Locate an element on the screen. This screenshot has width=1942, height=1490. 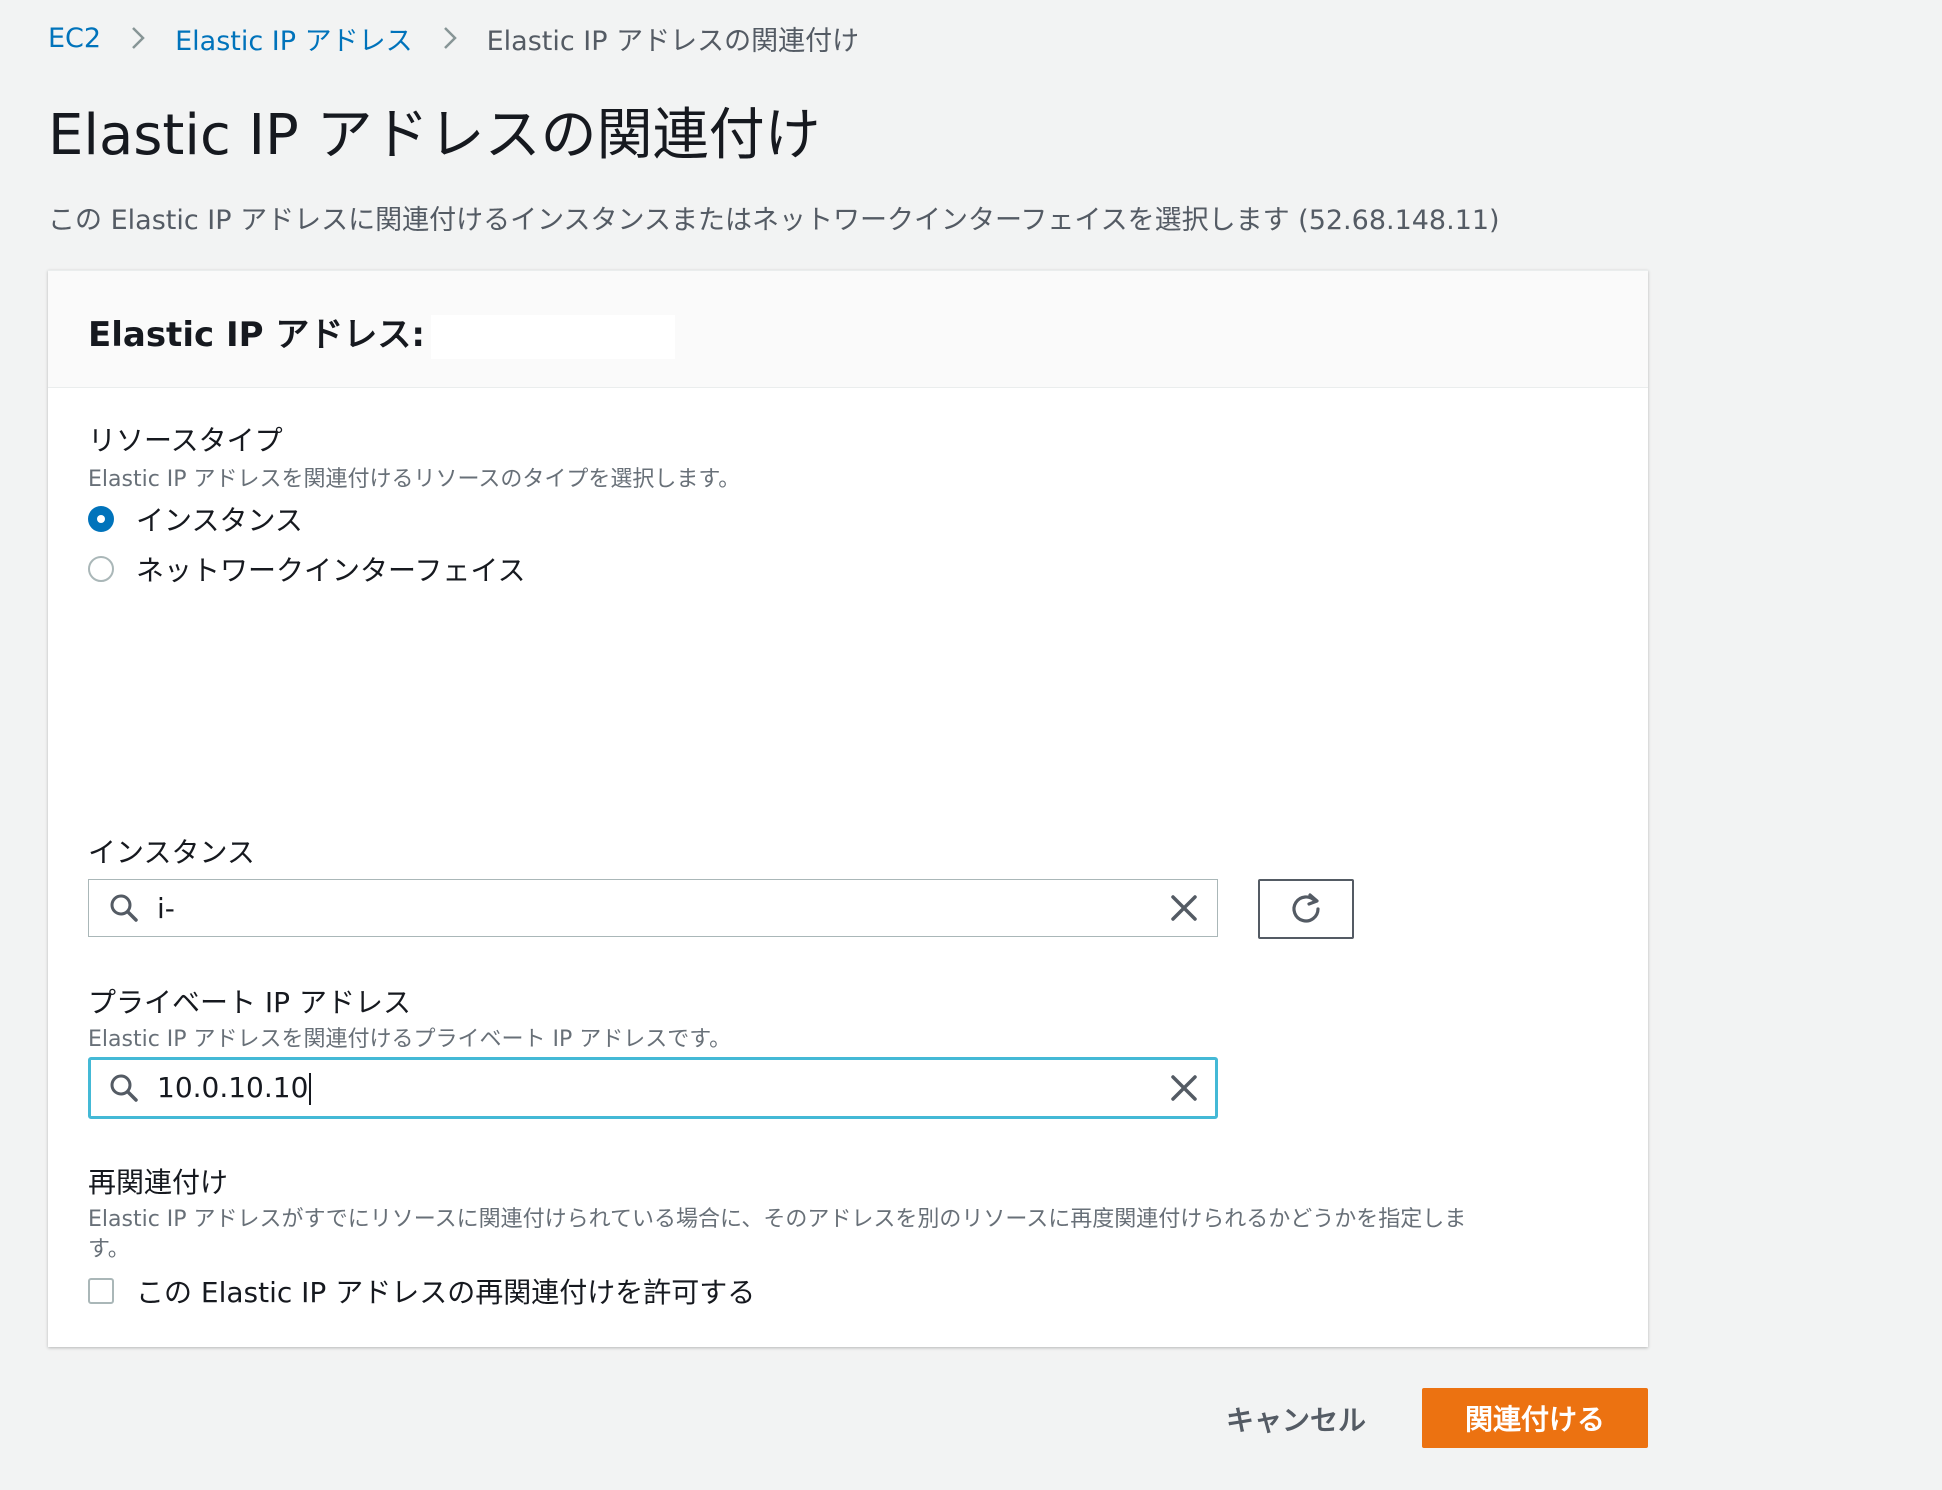
resource-type-description: Elastic IP アドレスを関連付けるリソースのタイプを選択します。 is located at coordinates (414, 479).